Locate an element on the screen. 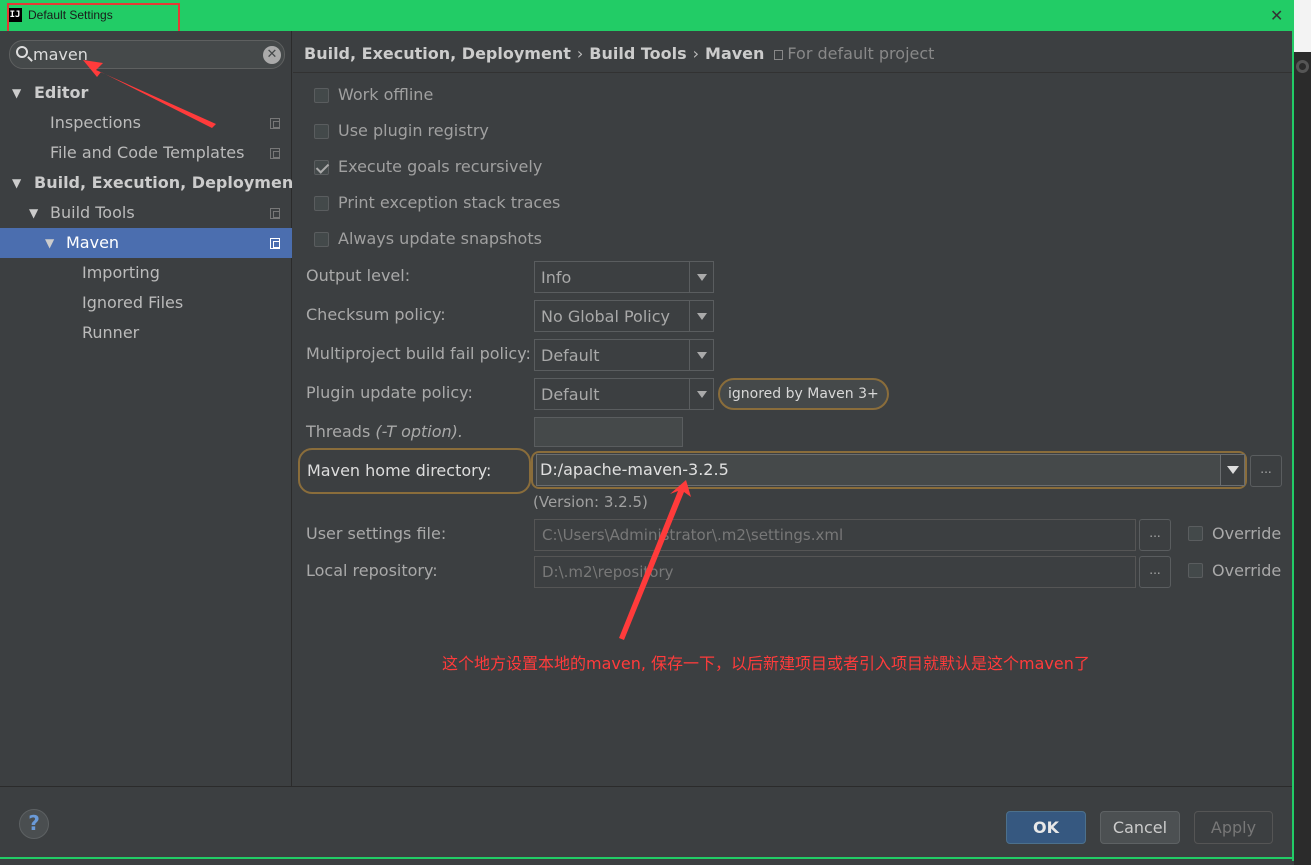 This screenshot has height=865, width=1311. default-project-icon is located at coordinates (779, 54).